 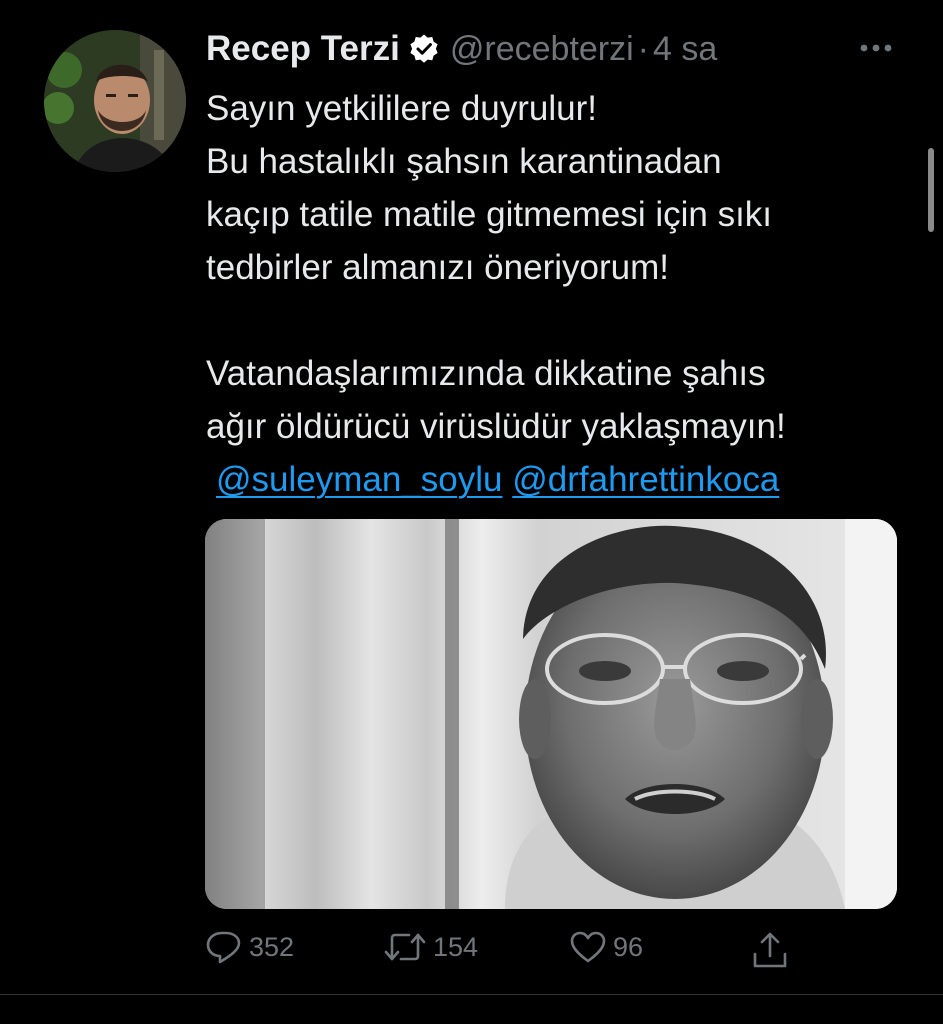 I want to click on timestamp: 4 sa, so click(x=685, y=49).